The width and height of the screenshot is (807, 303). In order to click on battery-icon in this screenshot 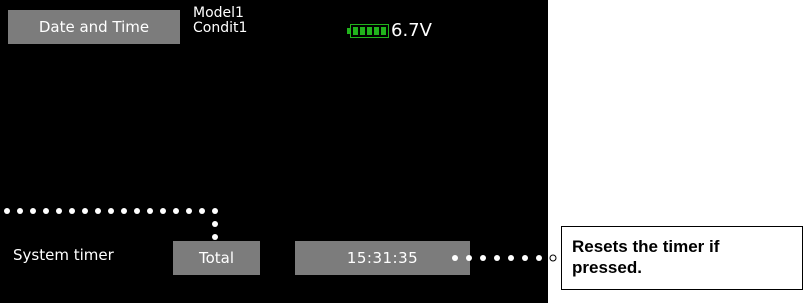, I will do `click(368, 31)`.